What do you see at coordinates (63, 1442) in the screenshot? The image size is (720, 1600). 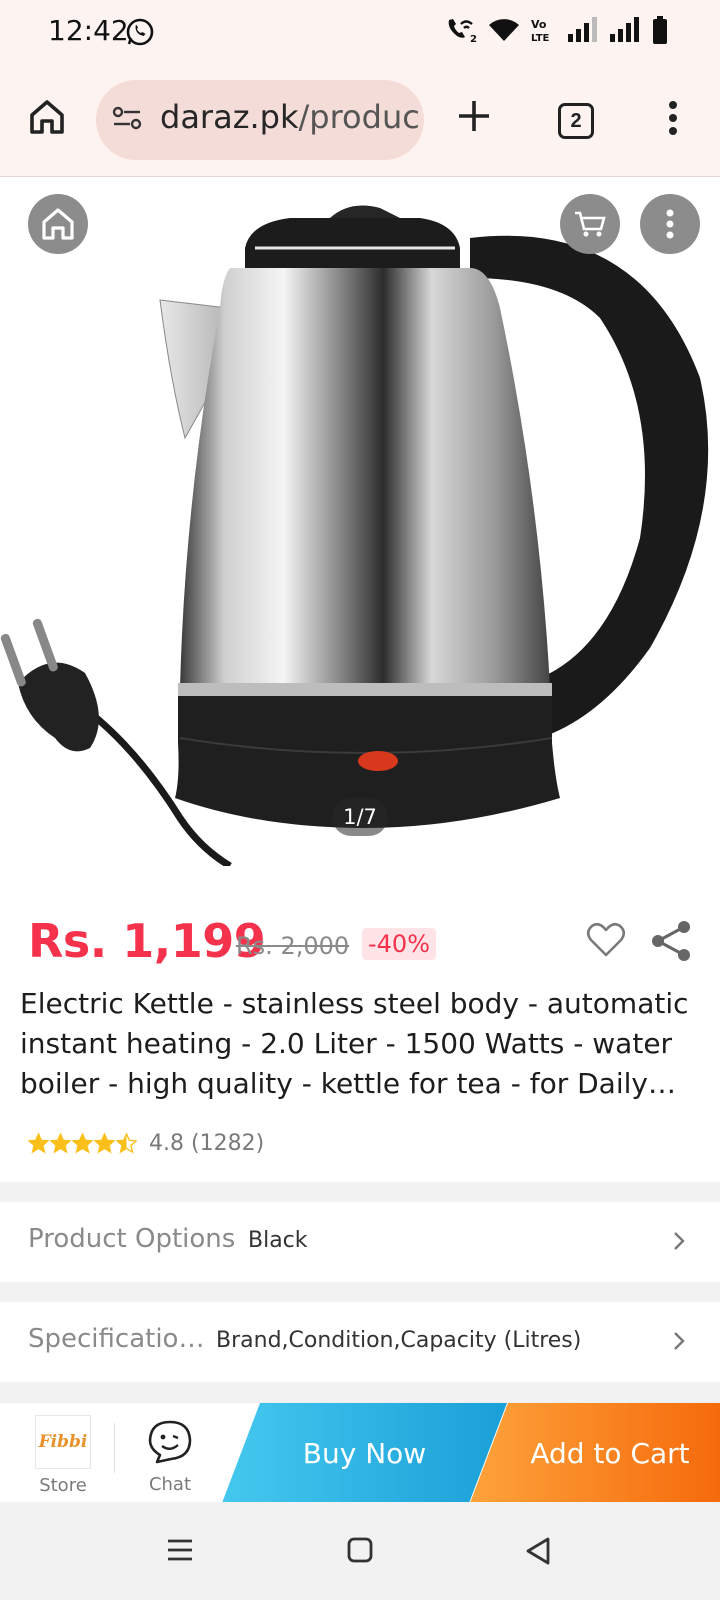 I see `store-logo: Fibbi` at bounding box center [63, 1442].